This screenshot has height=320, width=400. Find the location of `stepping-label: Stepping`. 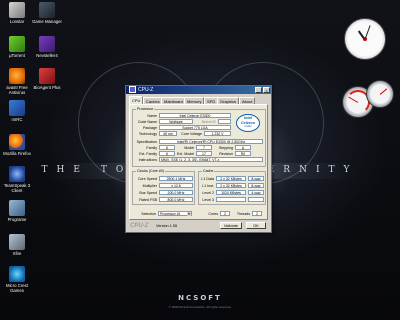

stepping-label: Stepping is located at coordinates (225, 148).